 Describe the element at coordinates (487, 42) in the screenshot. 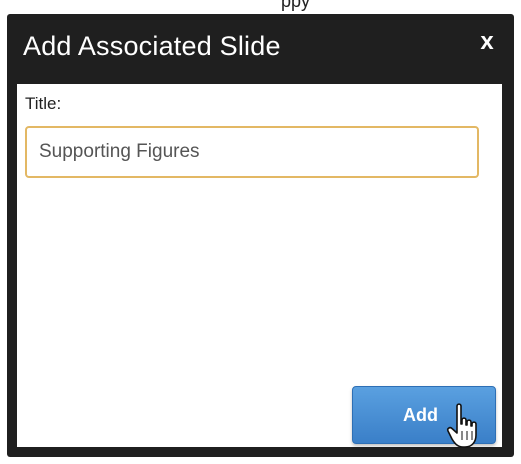

I see `close-button: x` at that location.